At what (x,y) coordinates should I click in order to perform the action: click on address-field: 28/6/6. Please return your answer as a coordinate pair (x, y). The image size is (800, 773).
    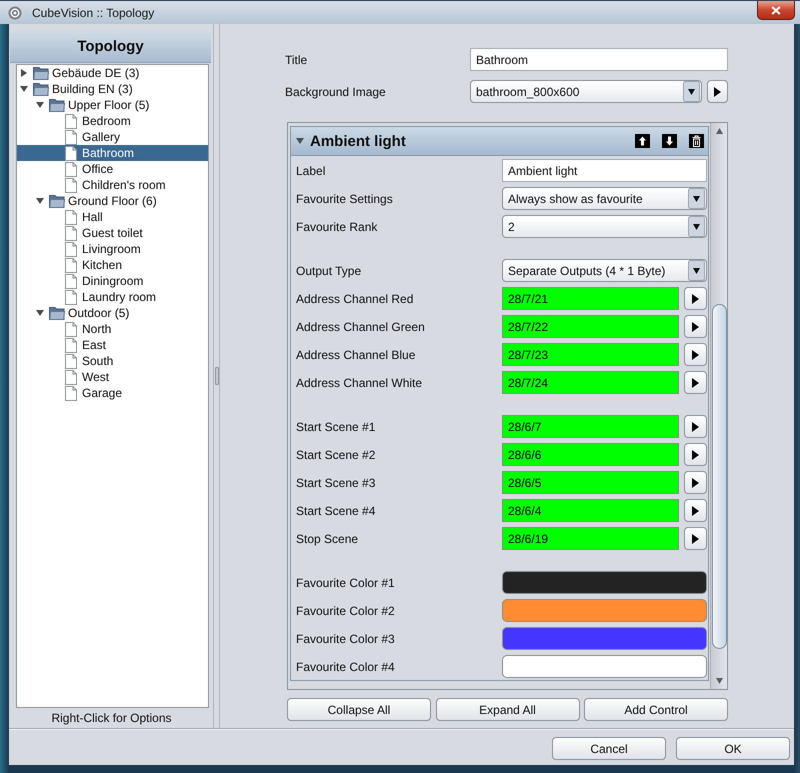
    Looking at the image, I should click on (590, 454).